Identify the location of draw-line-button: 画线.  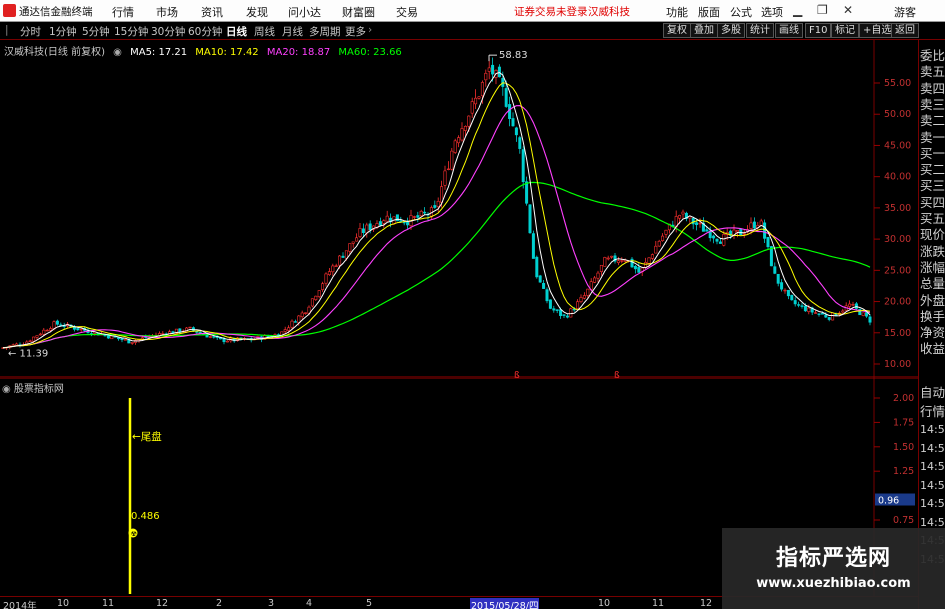
(789, 30).